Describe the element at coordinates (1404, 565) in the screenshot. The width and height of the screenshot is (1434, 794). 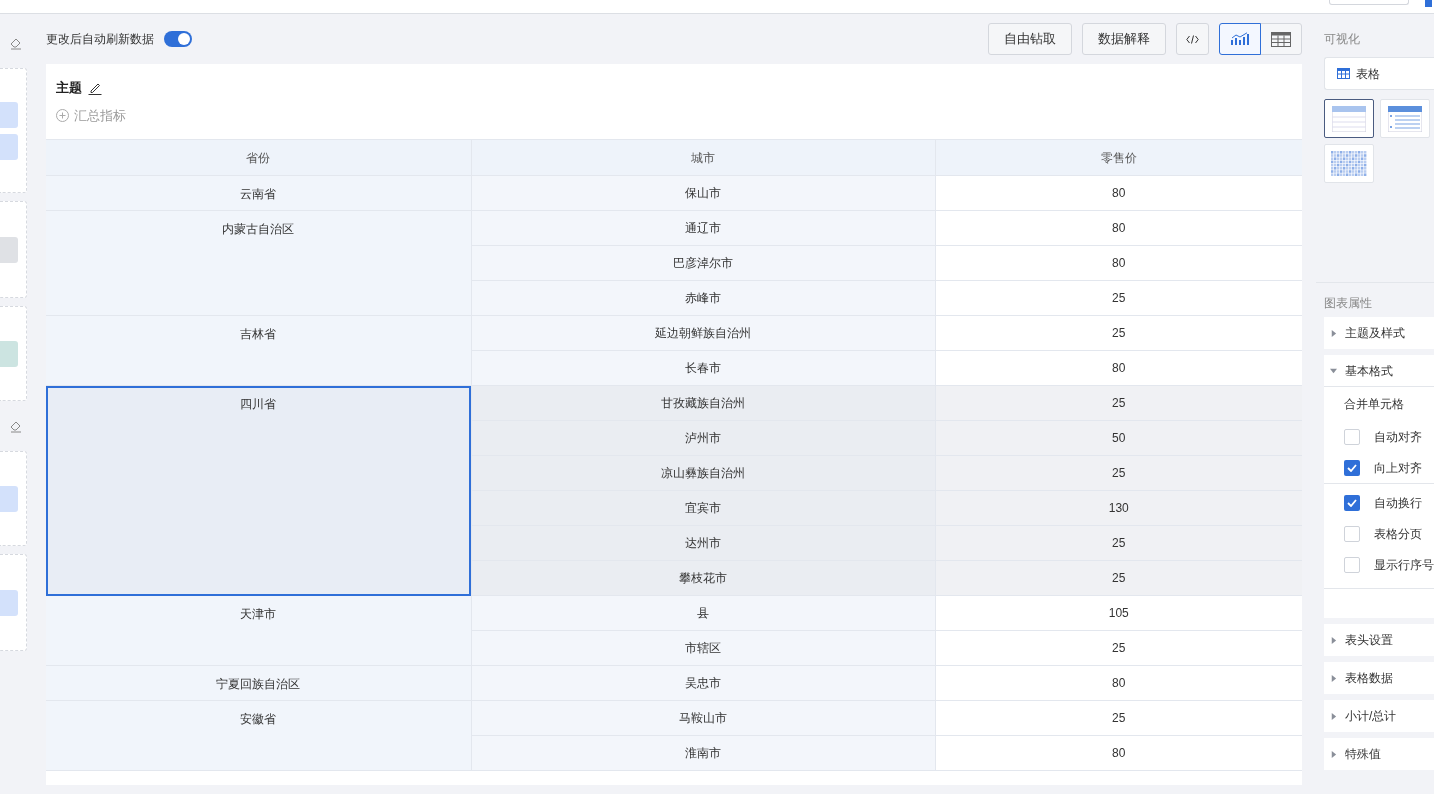
I see `checkbox-label: 显示行序号` at that location.